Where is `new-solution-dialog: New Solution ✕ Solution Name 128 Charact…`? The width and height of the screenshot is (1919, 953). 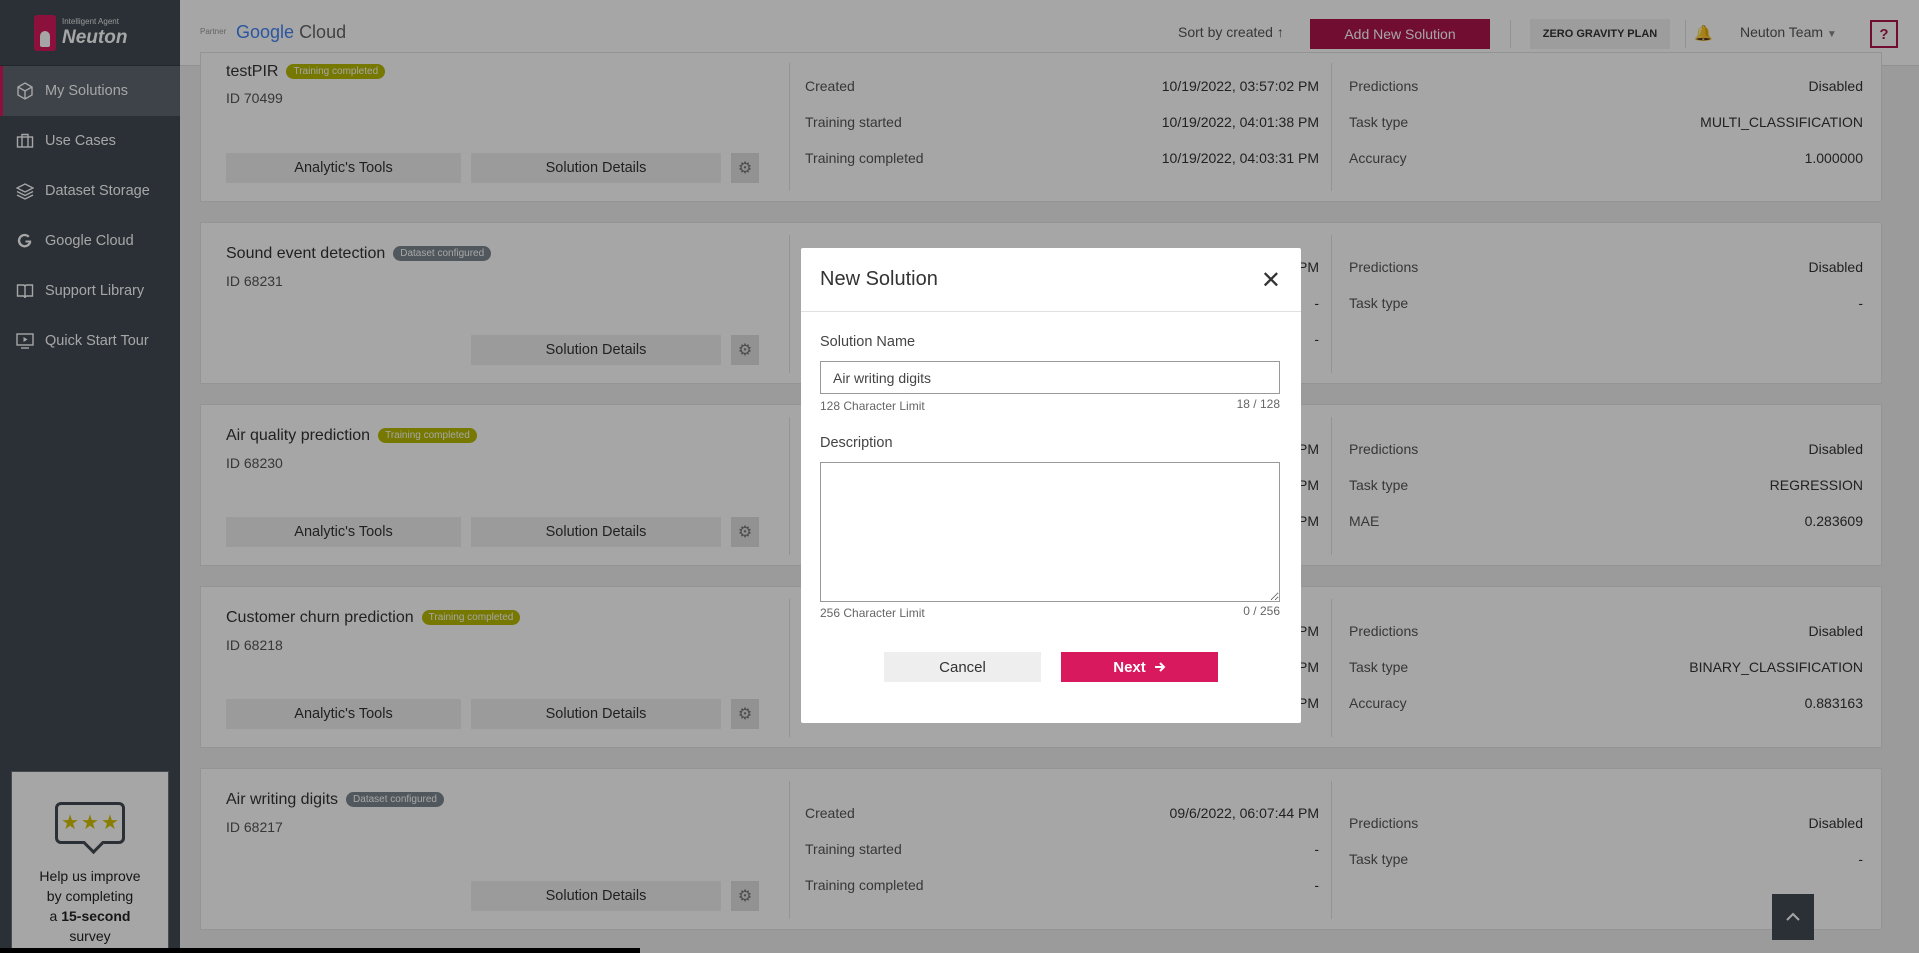 new-solution-dialog: New Solution ✕ Solution Name 128 Charact… is located at coordinates (1051, 485).